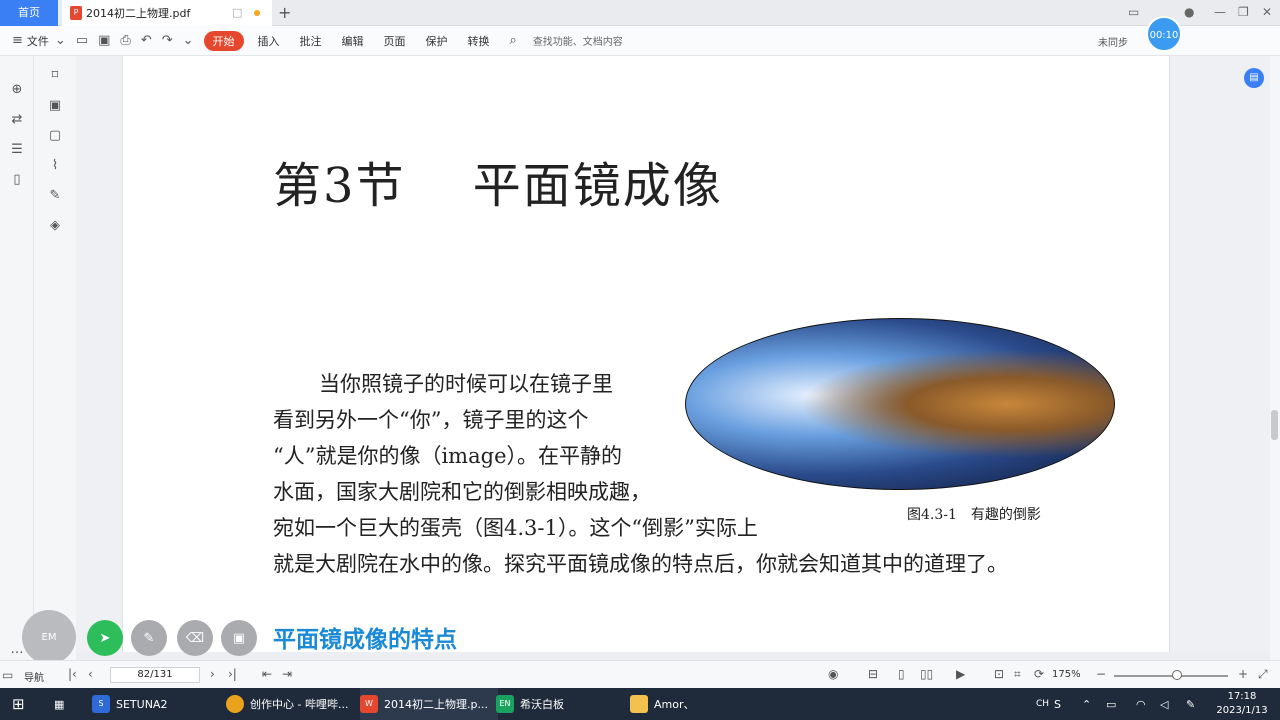 The image size is (1280, 720). What do you see at coordinates (29, 13) in the screenshot?
I see `home-tab: 首页` at bounding box center [29, 13].